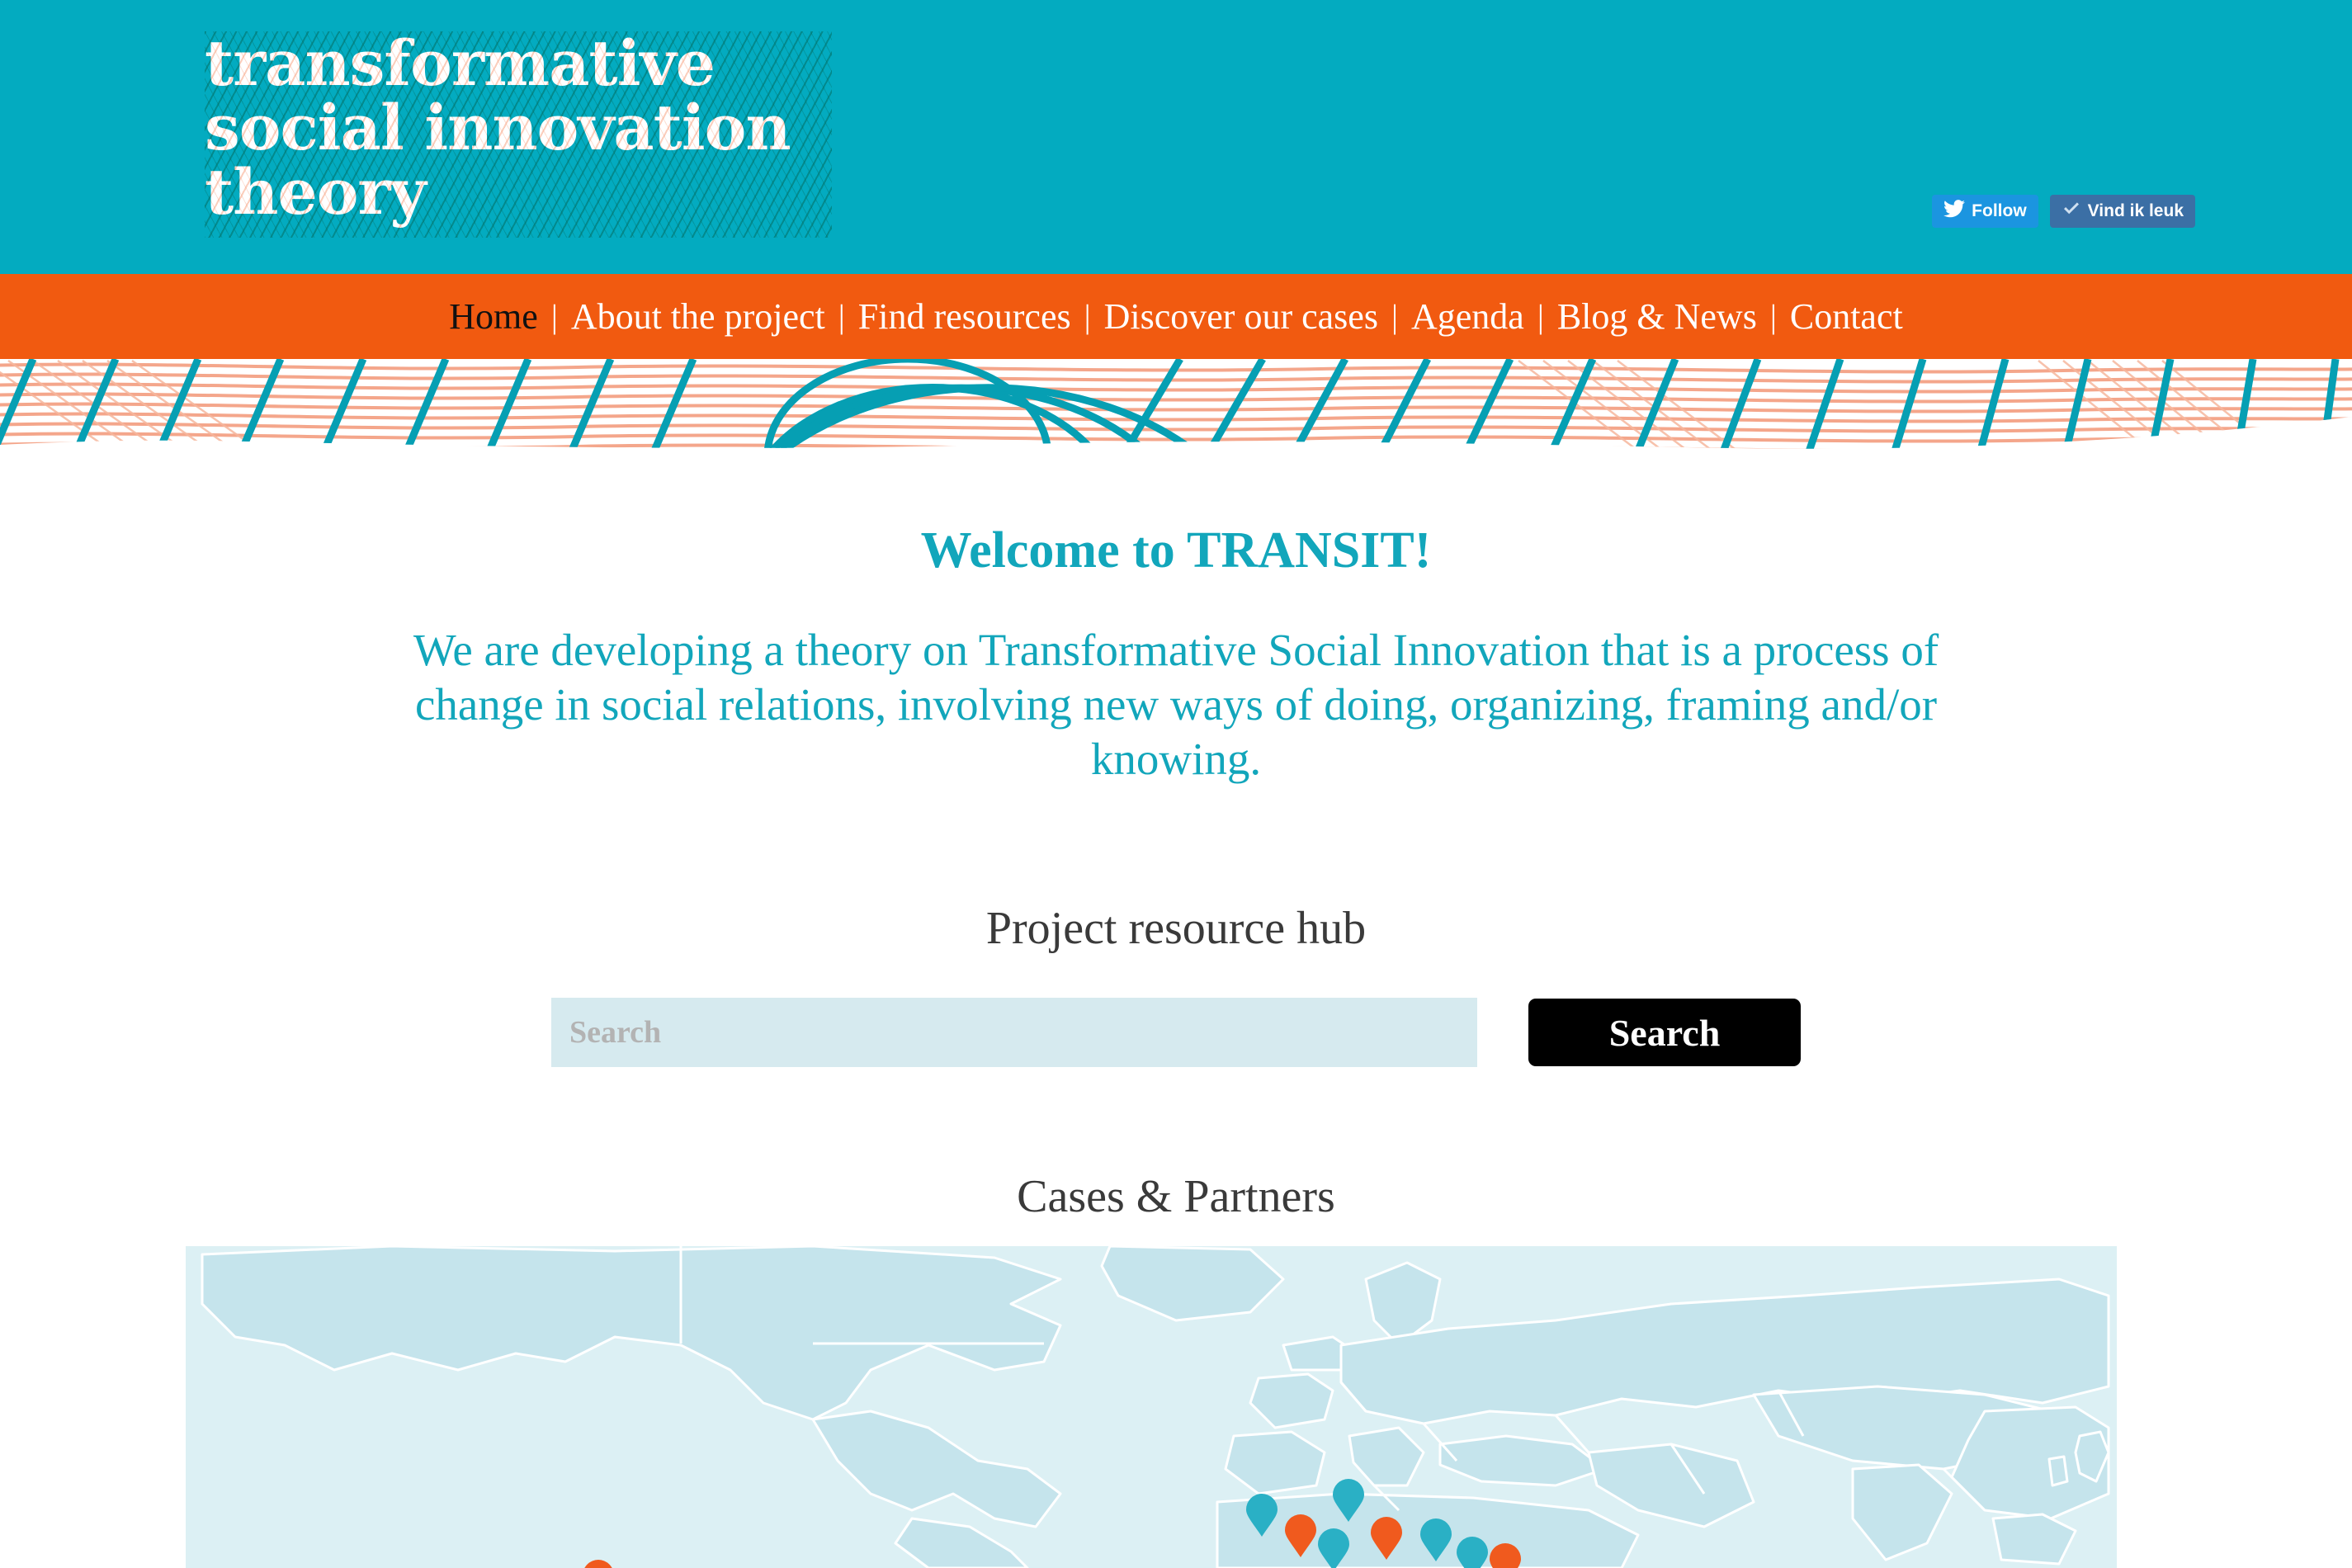 This screenshot has width=2352, height=1568. Describe the element at coordinates (1176, 406) in the screenshot. I see `decorative-contour-band` at that location.